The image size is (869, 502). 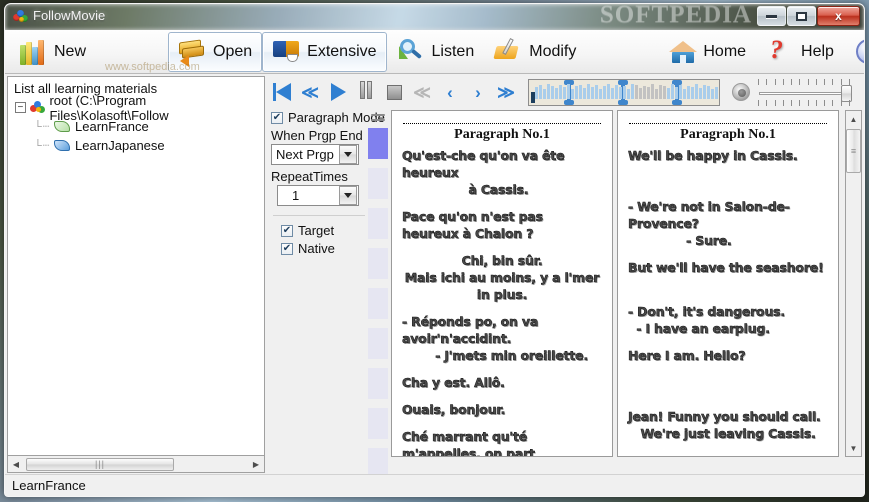 I want to click on rewind-button: ≪, so click(x=310, y=92).